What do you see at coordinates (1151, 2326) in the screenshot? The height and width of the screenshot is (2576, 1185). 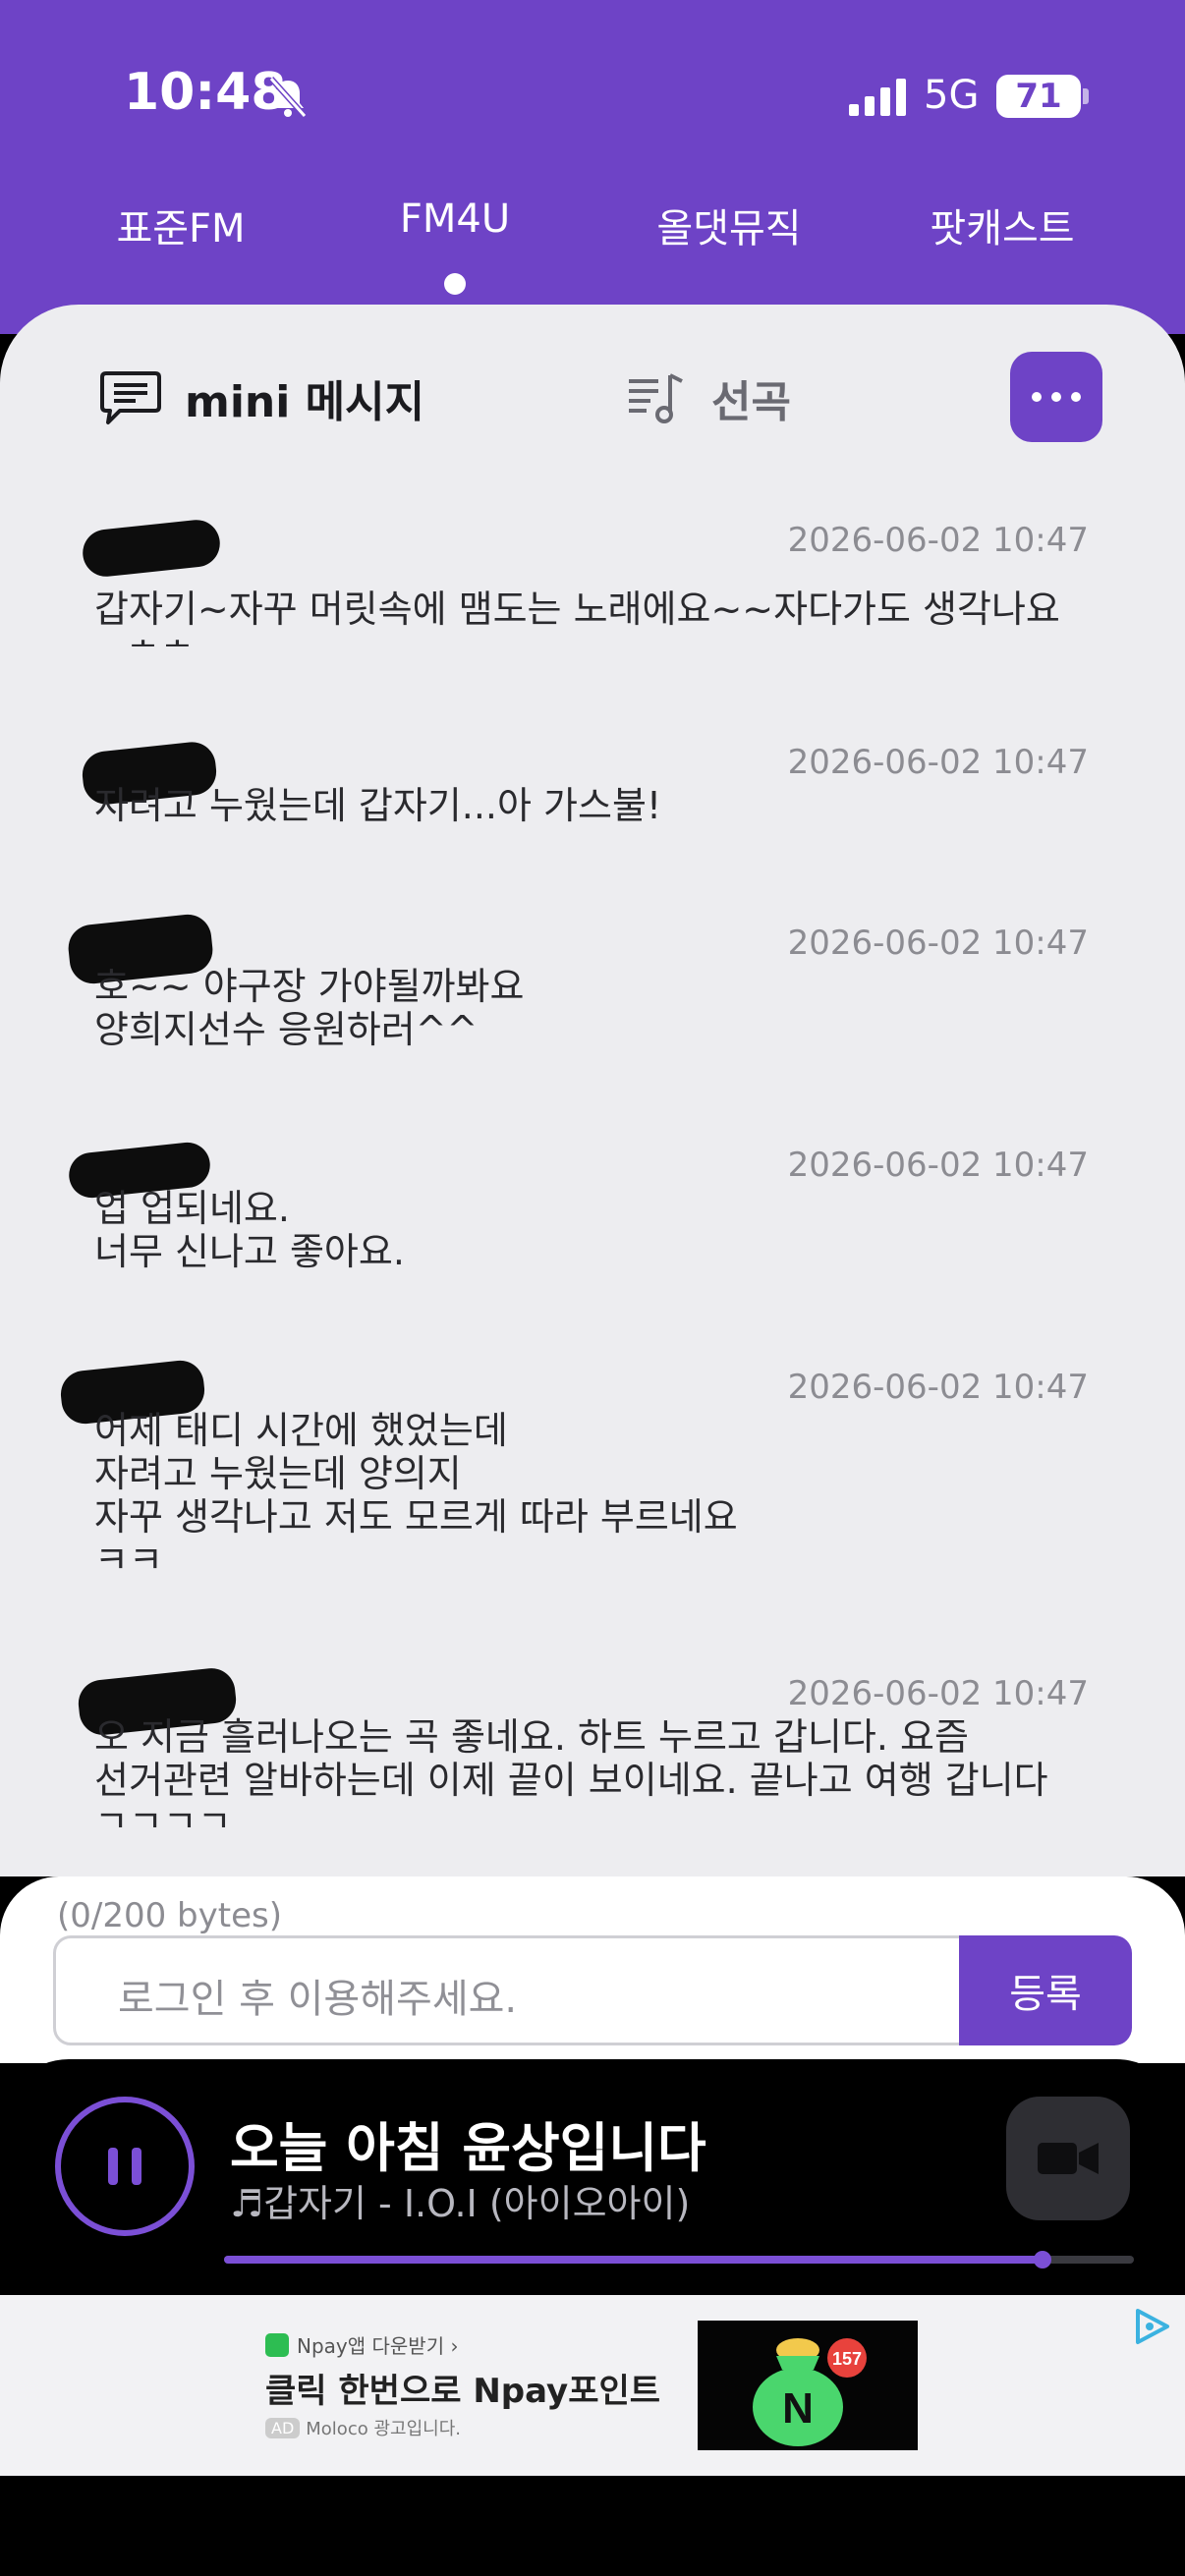 I see `ad-choices-icon` at bounding box center [1151, 2326].